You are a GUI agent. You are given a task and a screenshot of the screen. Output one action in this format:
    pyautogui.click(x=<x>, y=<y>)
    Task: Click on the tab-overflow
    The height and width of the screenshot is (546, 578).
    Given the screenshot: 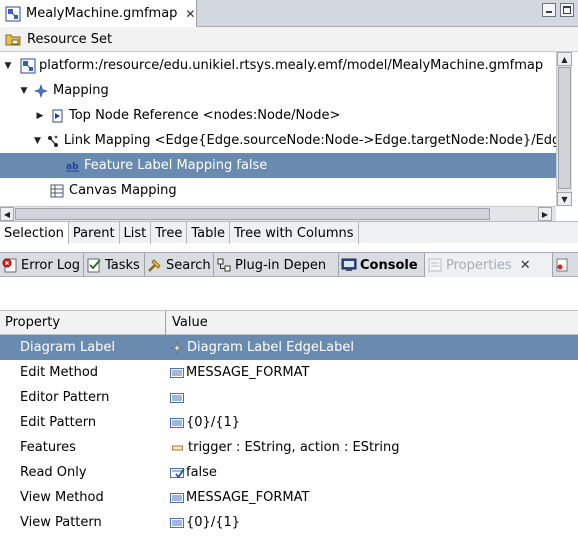 What is the action you would take?
    pyautogui.click(x=565, y=265)
    